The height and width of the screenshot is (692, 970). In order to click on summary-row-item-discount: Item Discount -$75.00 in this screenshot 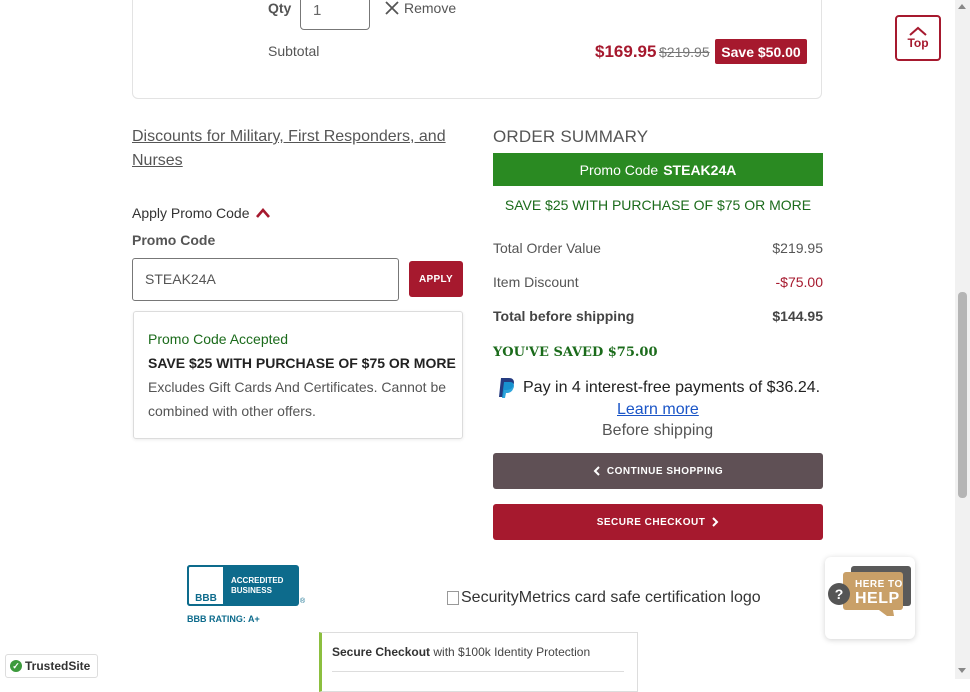, I will do `click(658, 282)`.